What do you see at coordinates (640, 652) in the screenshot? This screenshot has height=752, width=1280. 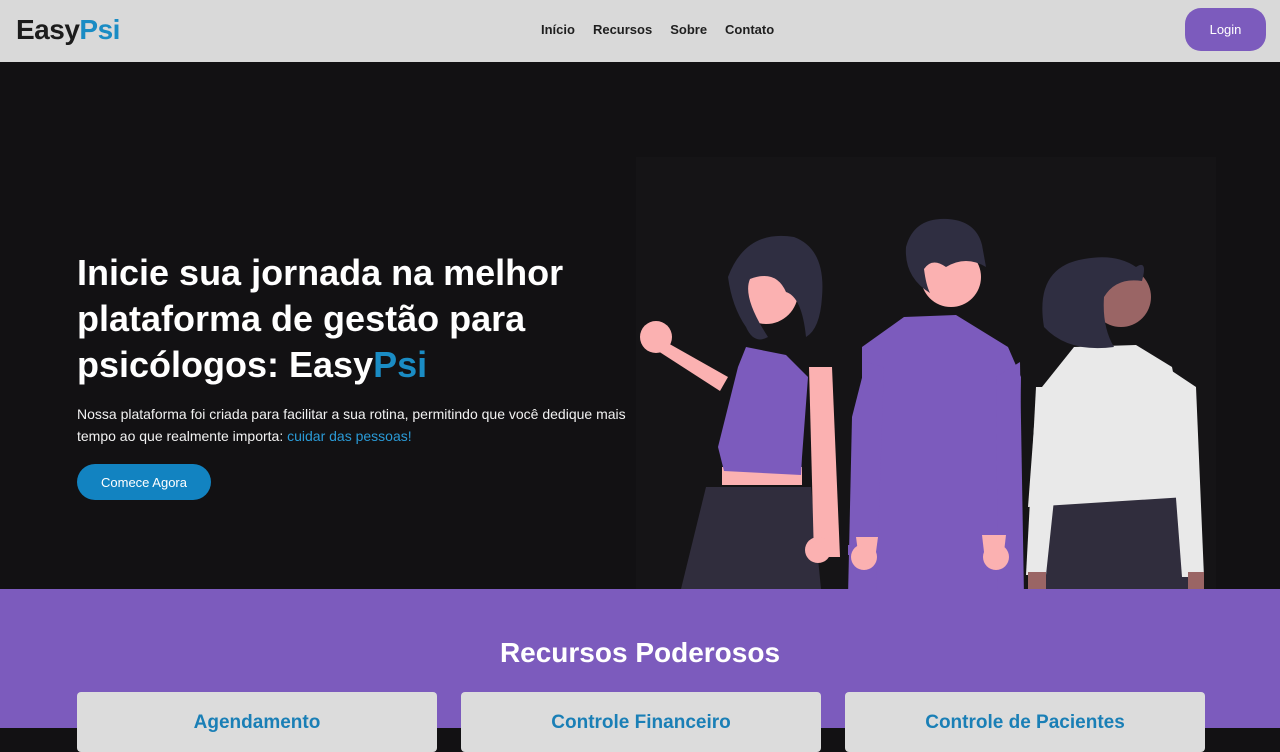 I see `features-title: Recursos Poderosos` at bounding box center [640, 652].